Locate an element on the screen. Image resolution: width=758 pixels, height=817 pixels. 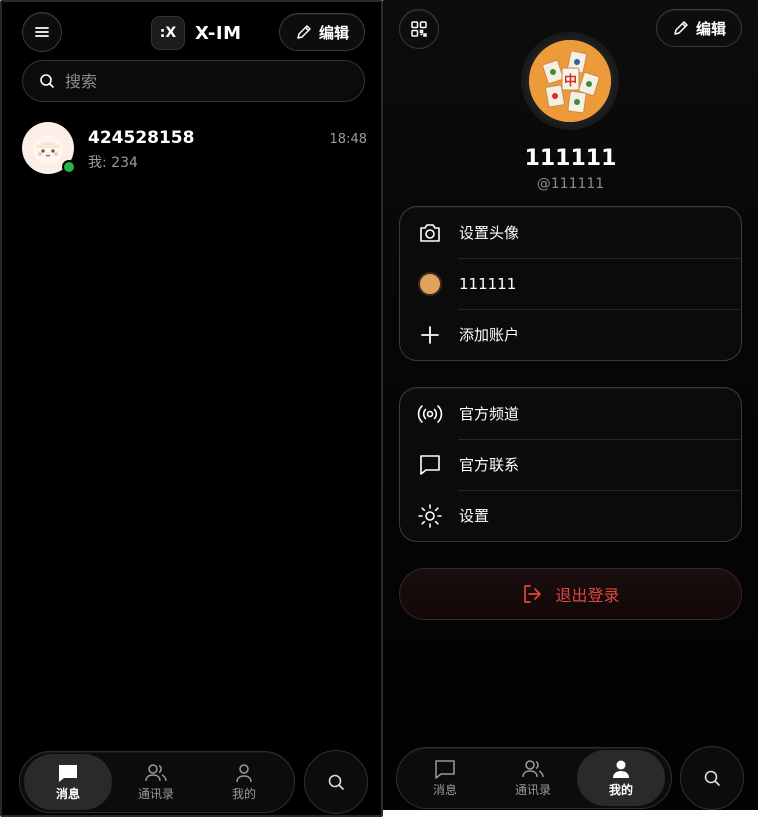
edit-button: 编辑 is located at coordinates (322, 32).